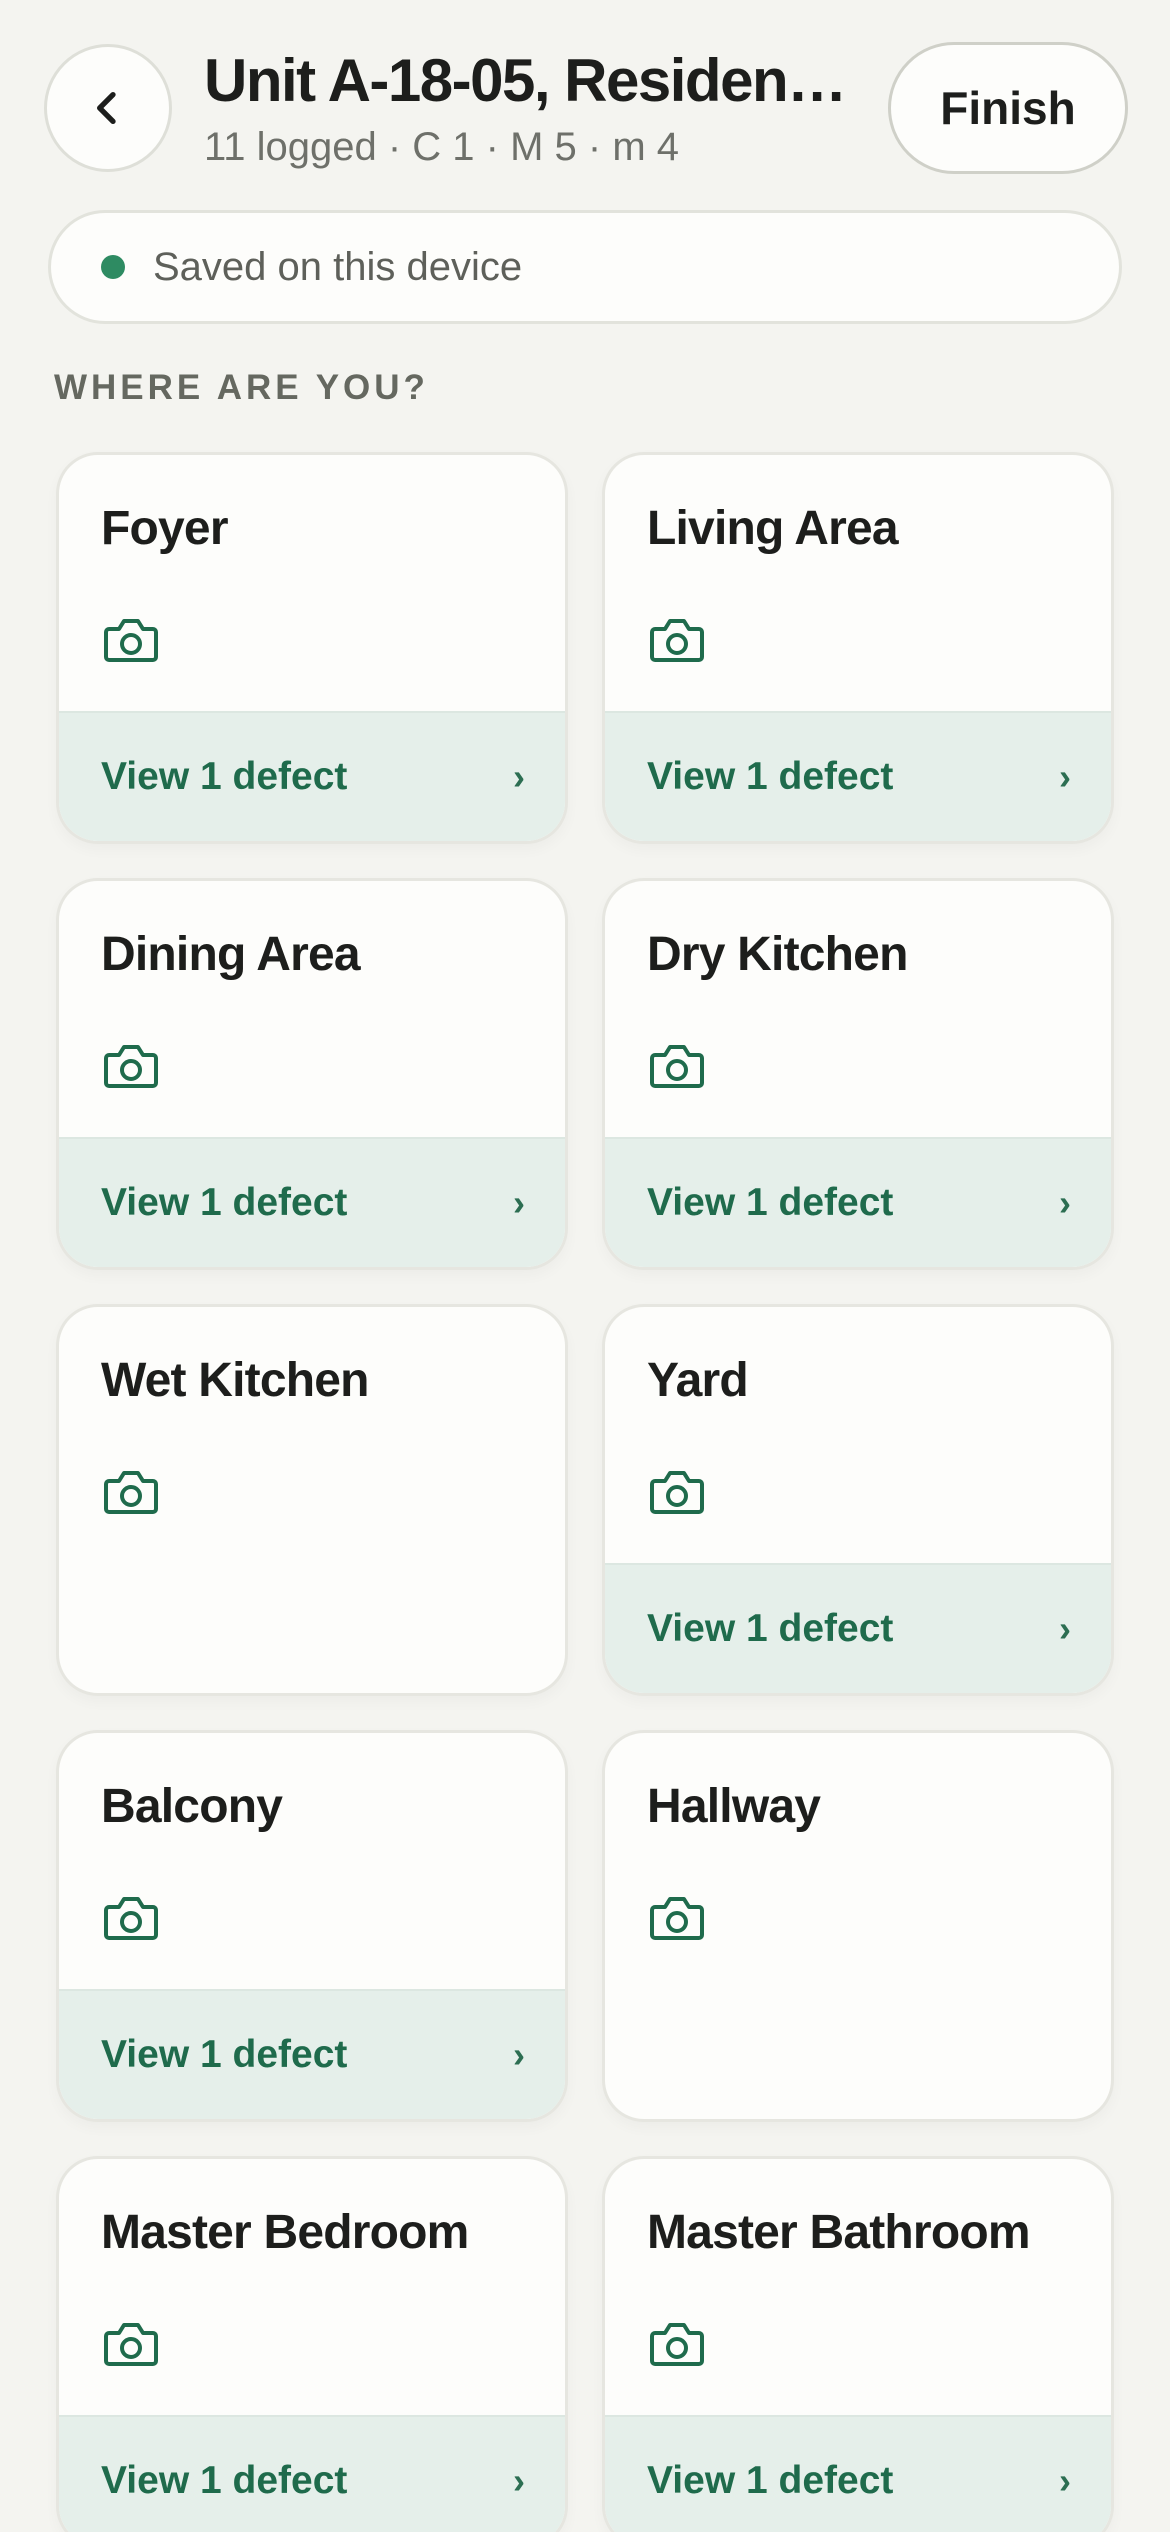 This screenshot has width=1170, height=2532. I want to click on page-title: Unit A-18-05, Residensi Jalan Ampang, so click(534, 80).